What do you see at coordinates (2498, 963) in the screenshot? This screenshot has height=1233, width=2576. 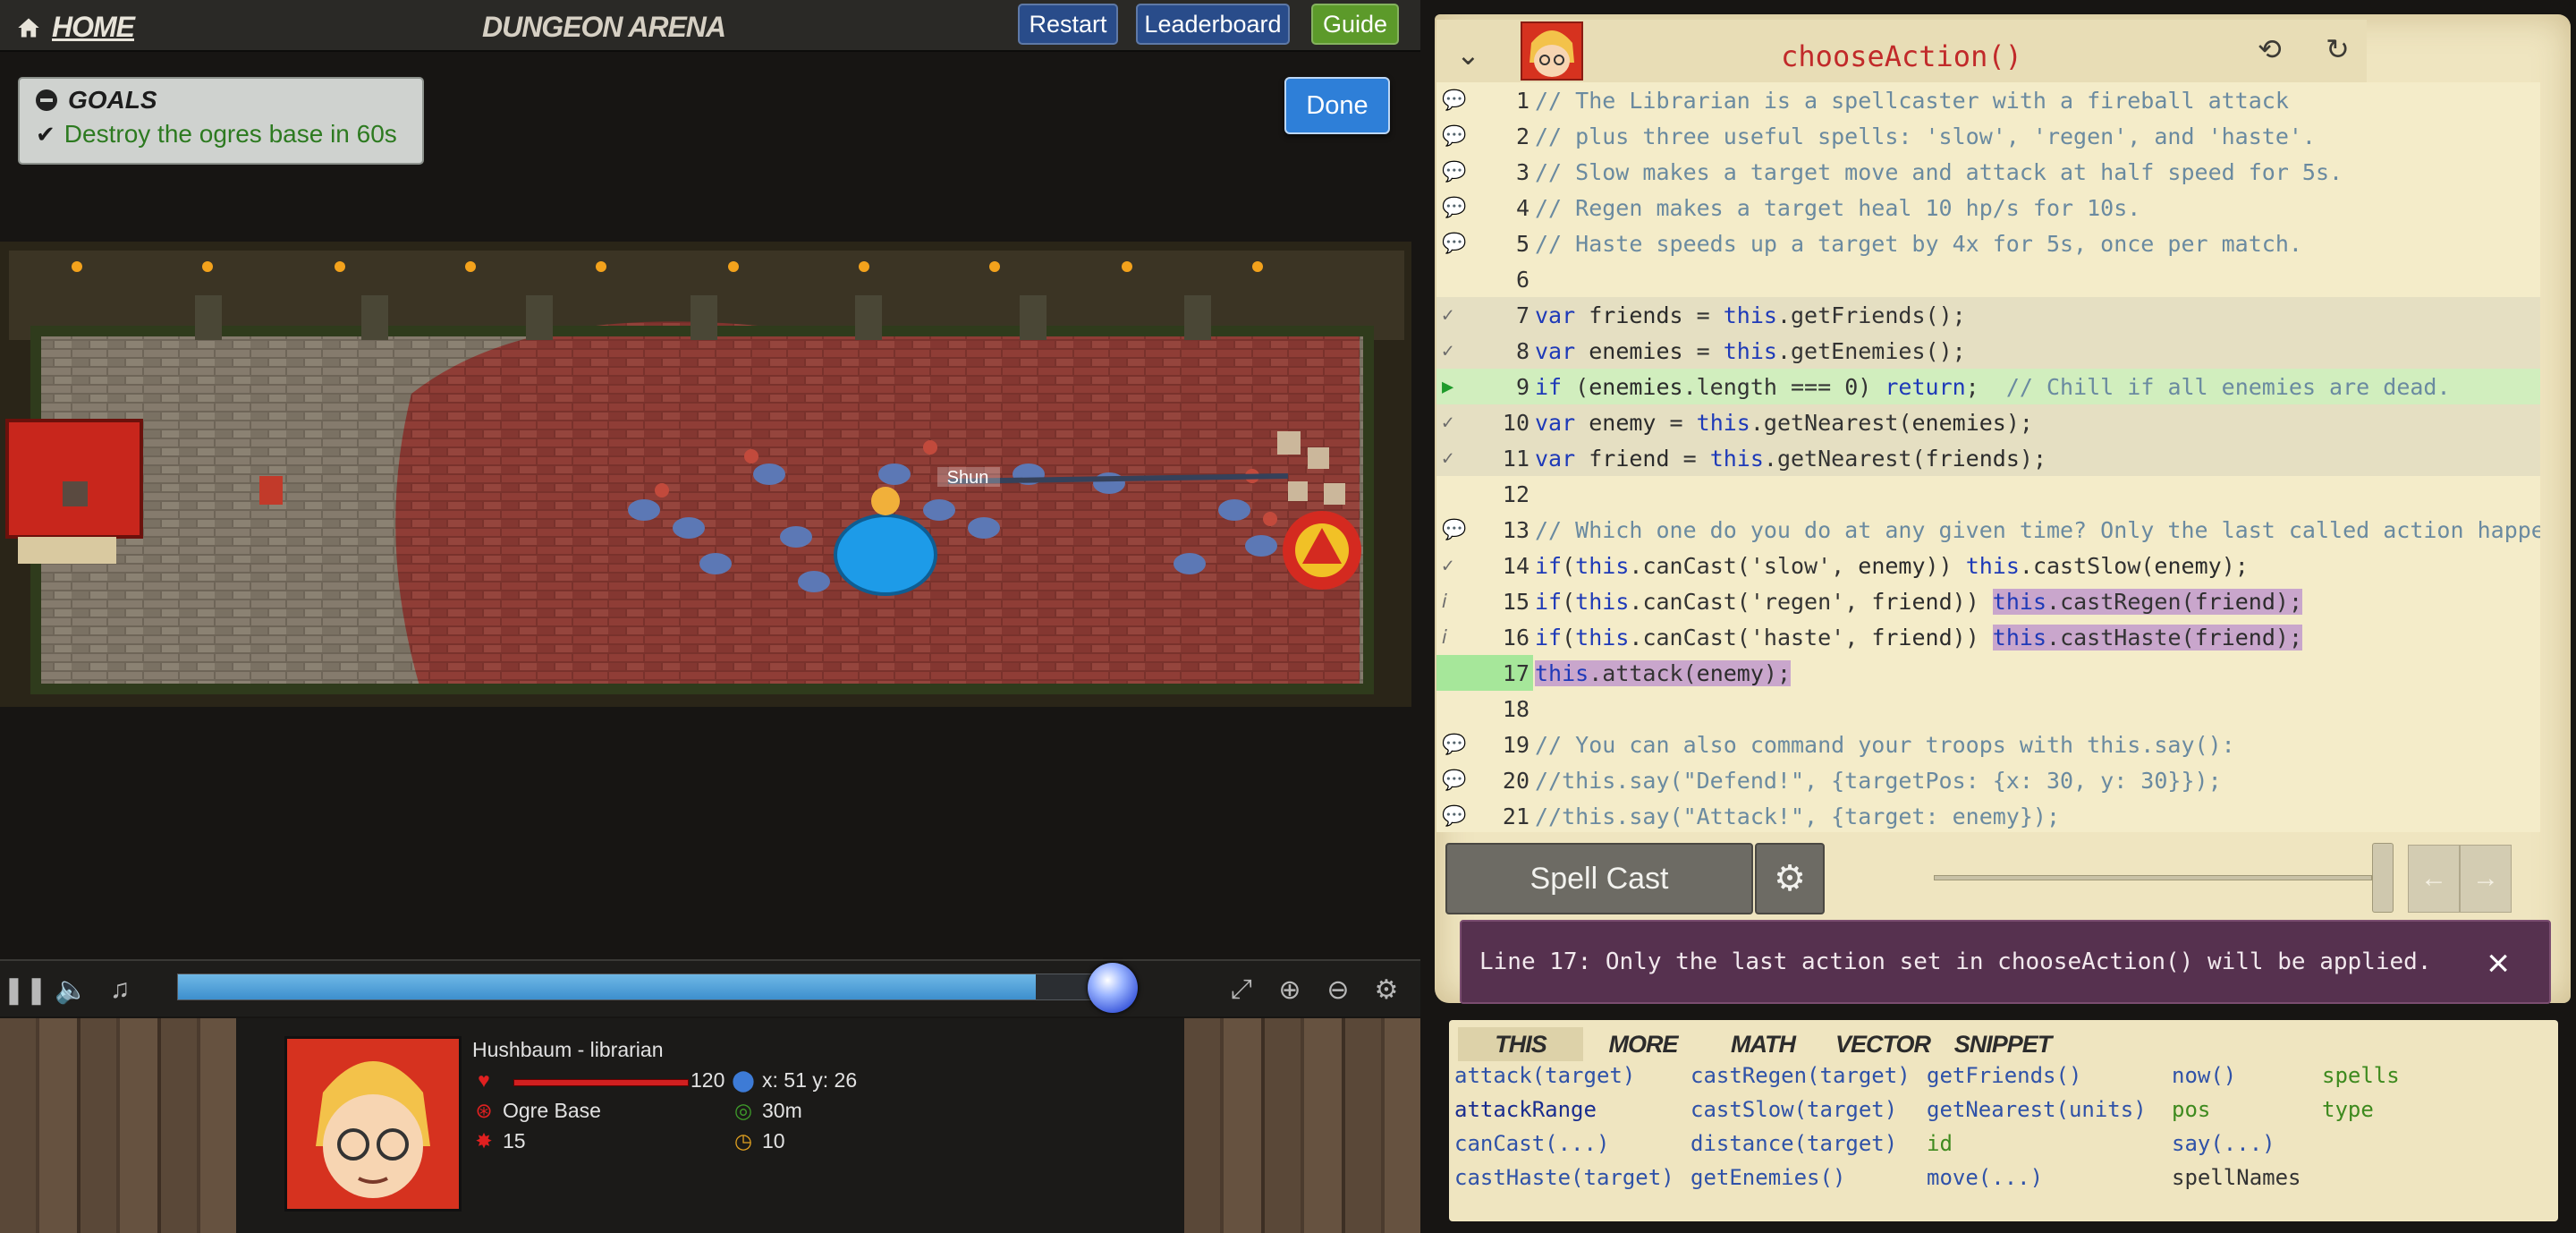 I see `close-icon: ×` at bounding box center [2498, 963].